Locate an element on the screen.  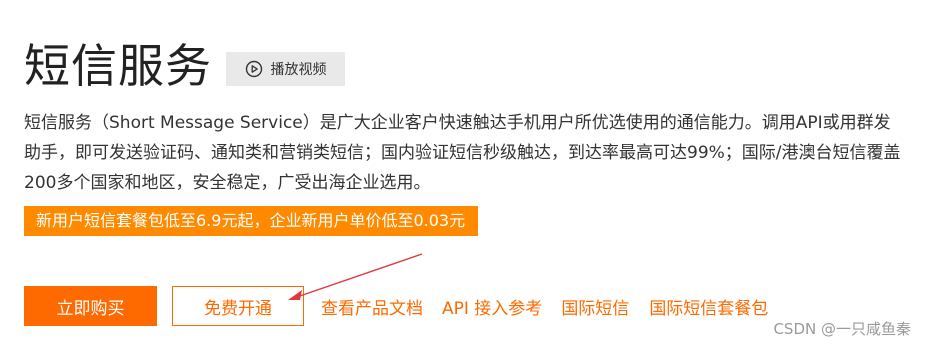
title-row: 短信服务 播放视频 is located at coordinates (184, 66).